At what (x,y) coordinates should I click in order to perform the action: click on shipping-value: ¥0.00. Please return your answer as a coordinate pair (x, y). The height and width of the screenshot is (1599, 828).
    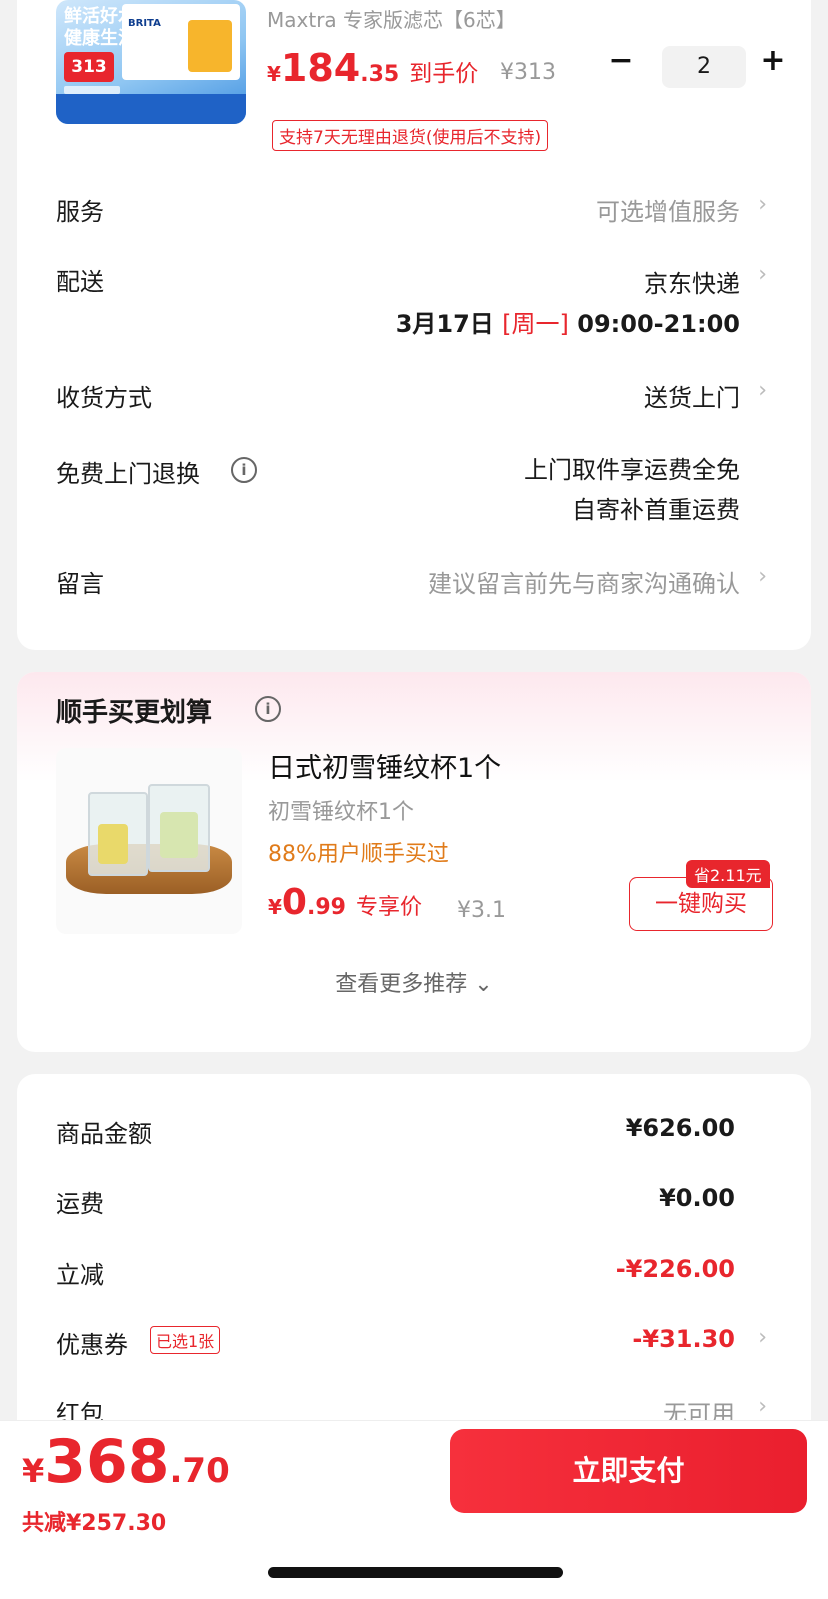
    Looking at the image, I should click on (697, 1198).